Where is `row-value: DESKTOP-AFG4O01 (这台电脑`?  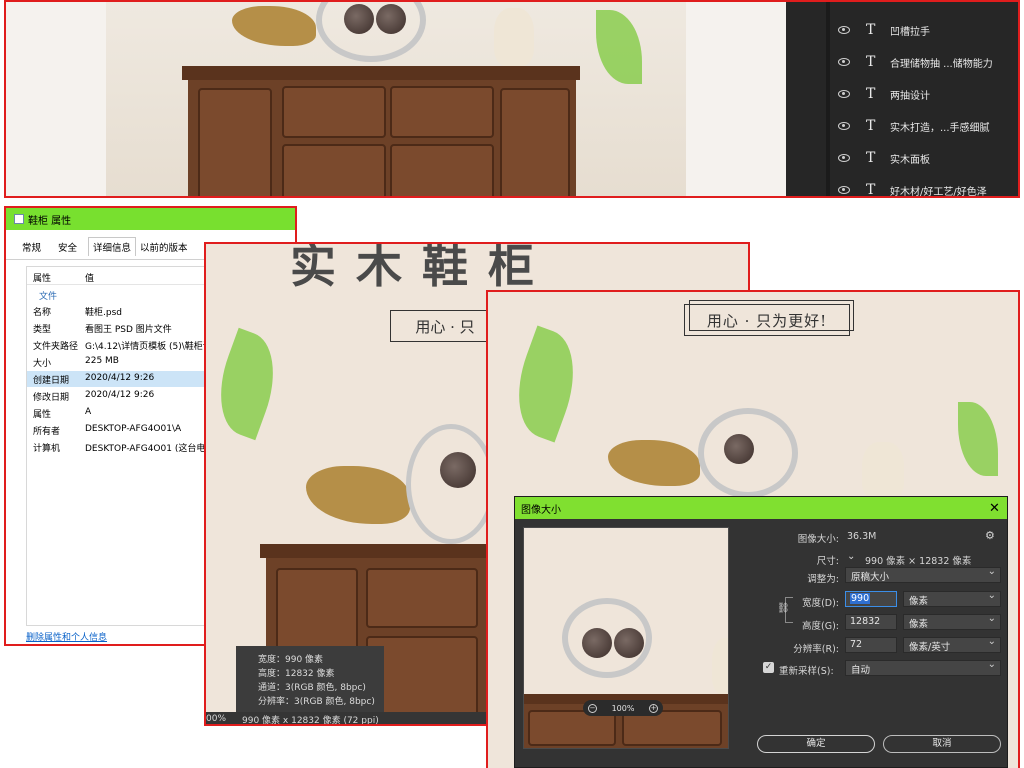
row-value: DESKTOP-AFG4O01 (这台电脑 is located at coordinates (150, 449).